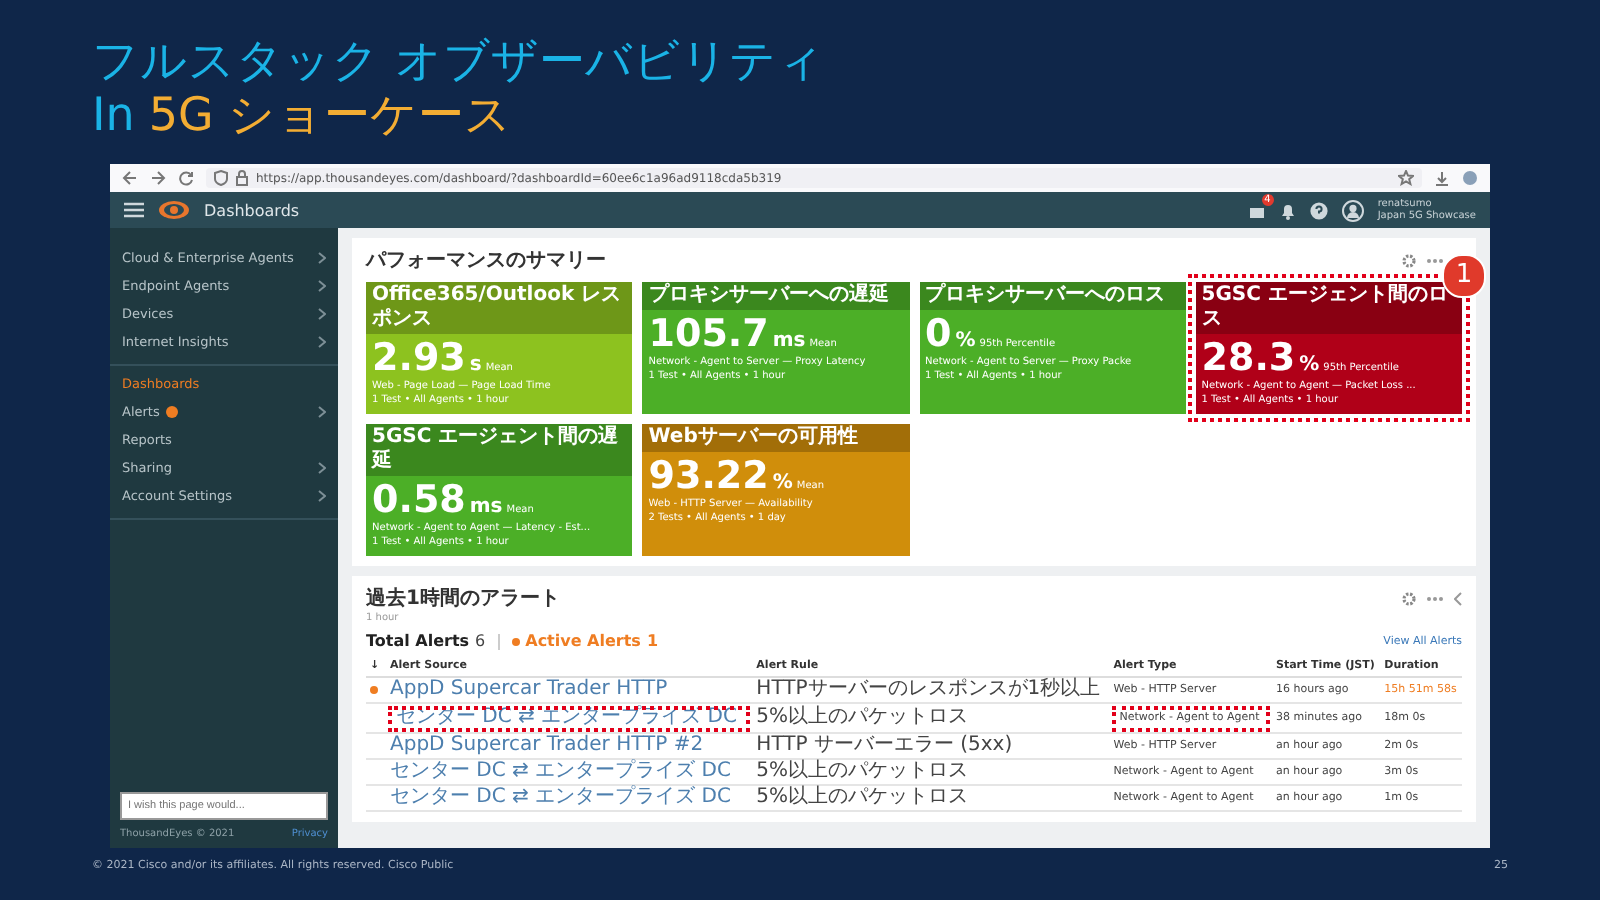 The height and width of the screenshot is (900, 1600). What do you see at coordinates (1328, 308) in the screenshot?
I see `tile-title: 5GSC エージェント間のロス` at bounding box center [1328, 308].